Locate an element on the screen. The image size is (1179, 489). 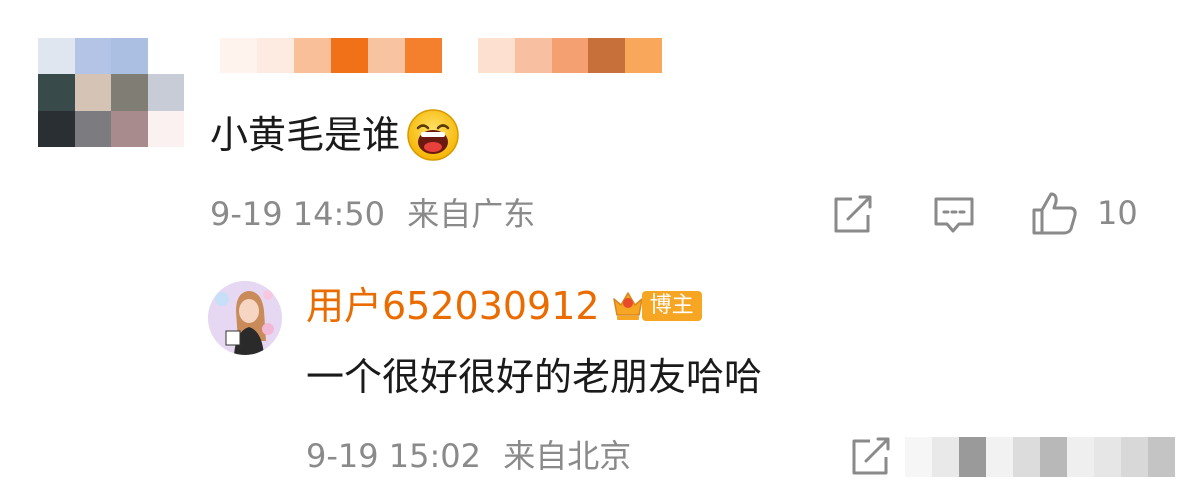
avatar is located at coordinates (245, 318).